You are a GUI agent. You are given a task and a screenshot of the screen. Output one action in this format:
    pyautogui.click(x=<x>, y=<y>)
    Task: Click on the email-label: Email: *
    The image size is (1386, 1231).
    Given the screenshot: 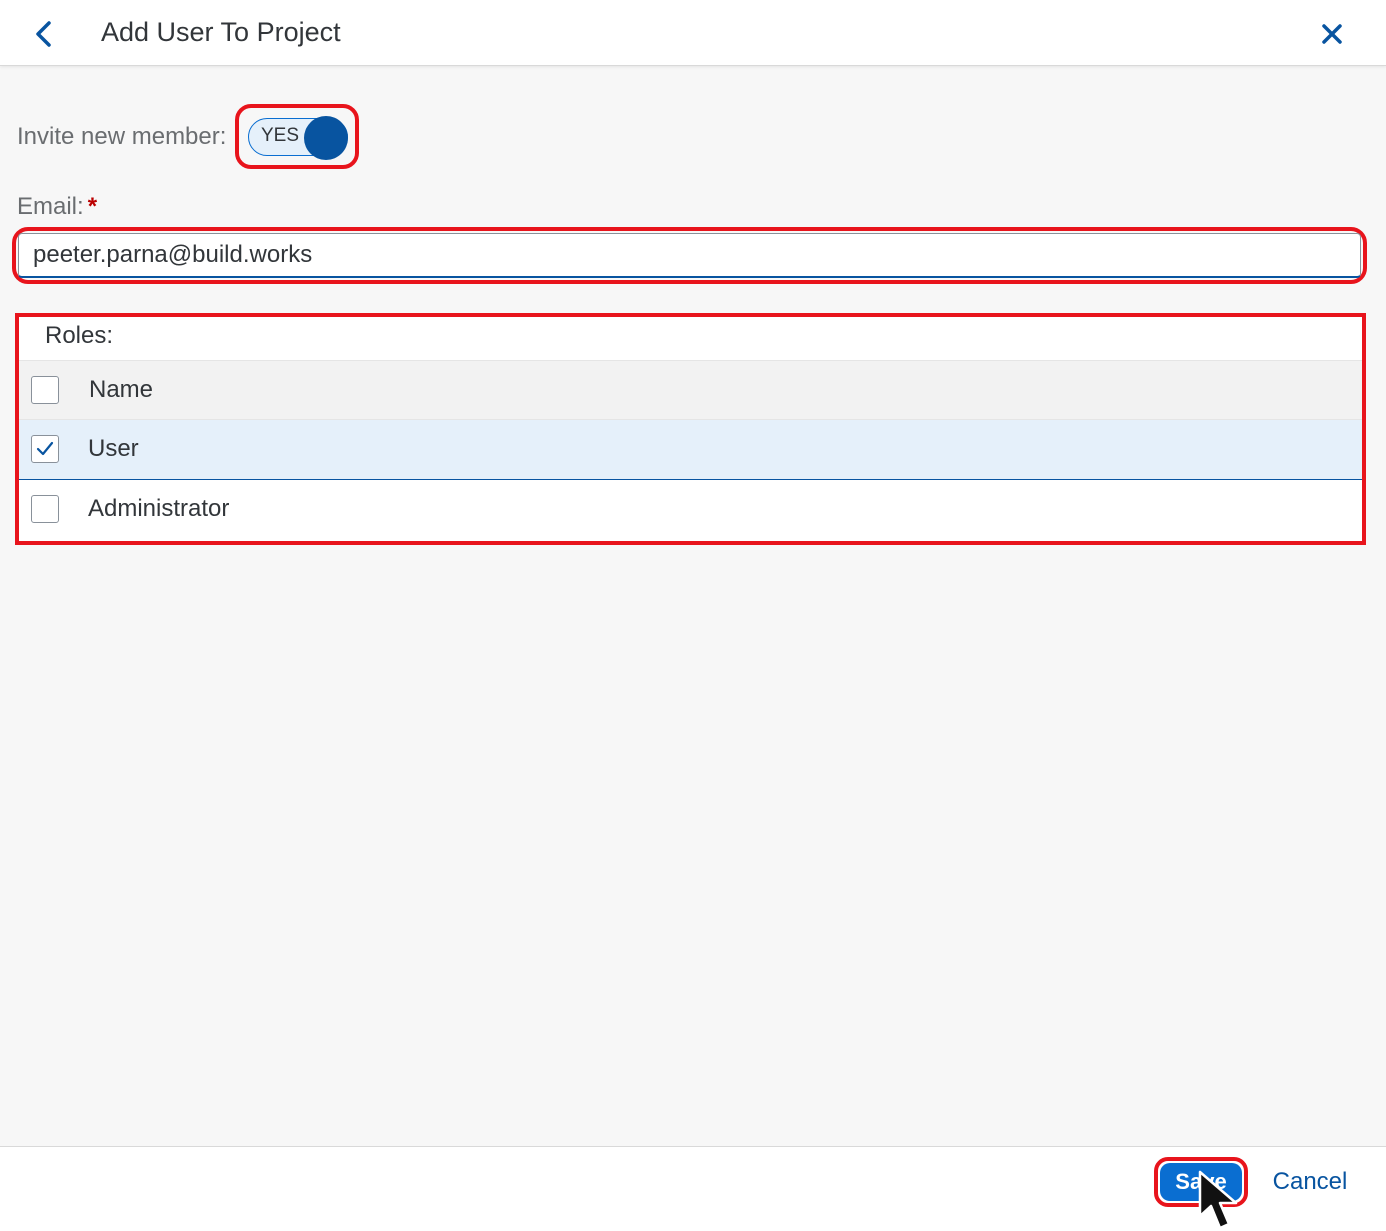 What is the action you would take?
    pyautogui.click(x=57, y=207)
    